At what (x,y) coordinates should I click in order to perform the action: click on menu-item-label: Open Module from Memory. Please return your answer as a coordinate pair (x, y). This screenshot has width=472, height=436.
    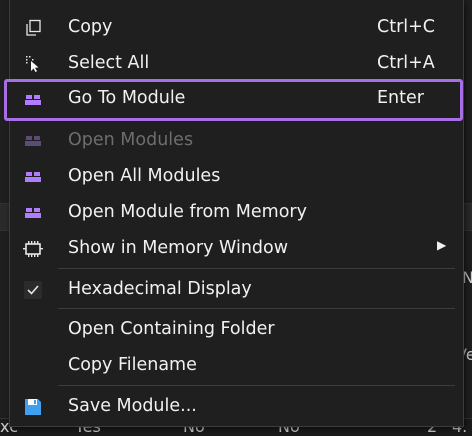
    Looking at the image, I should click on (187, 212).